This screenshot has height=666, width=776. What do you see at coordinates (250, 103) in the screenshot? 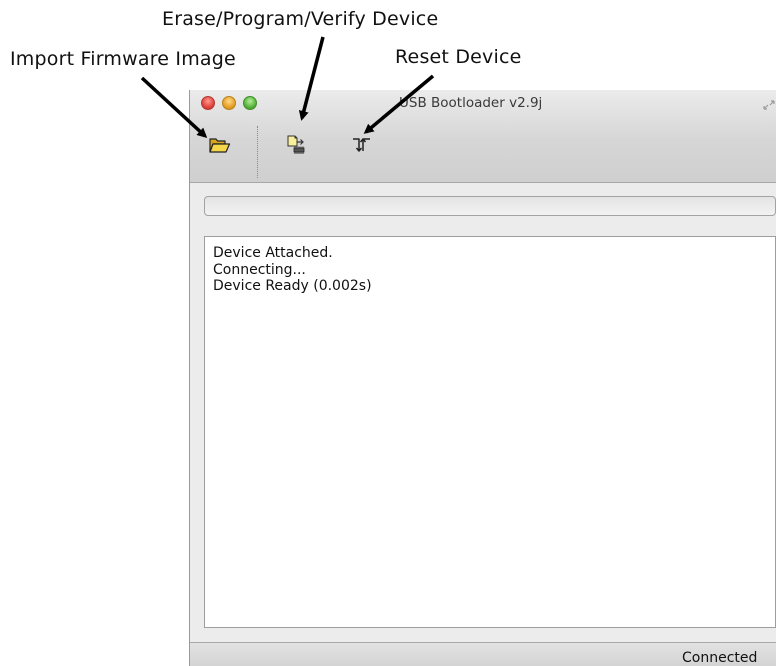
I see `zoom-window-button` at bounding box center [250, 103].